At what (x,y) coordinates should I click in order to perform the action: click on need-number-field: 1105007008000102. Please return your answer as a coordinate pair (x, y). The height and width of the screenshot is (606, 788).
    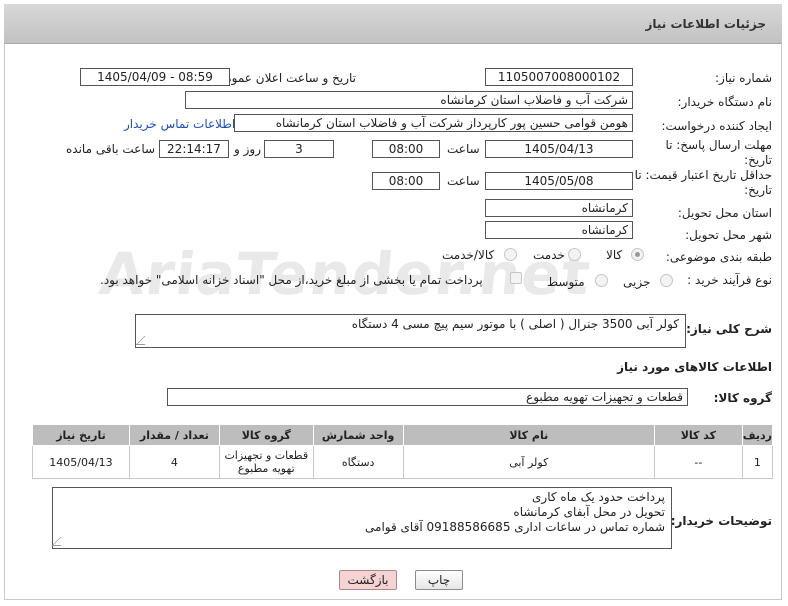
    Looking at the image, I should click on (559, 77).